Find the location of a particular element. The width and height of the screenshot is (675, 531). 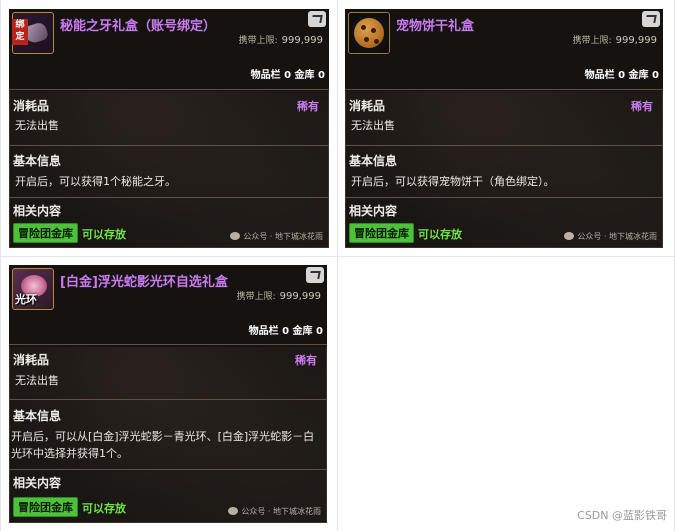

item-title: 宠物饼干礼盒 is located at coordinates (435, 26).